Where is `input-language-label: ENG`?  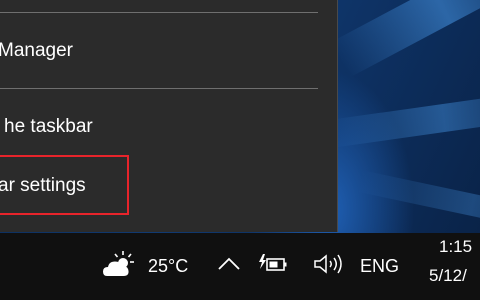
input-language-label: ENG is located at coordinates (380, 265).